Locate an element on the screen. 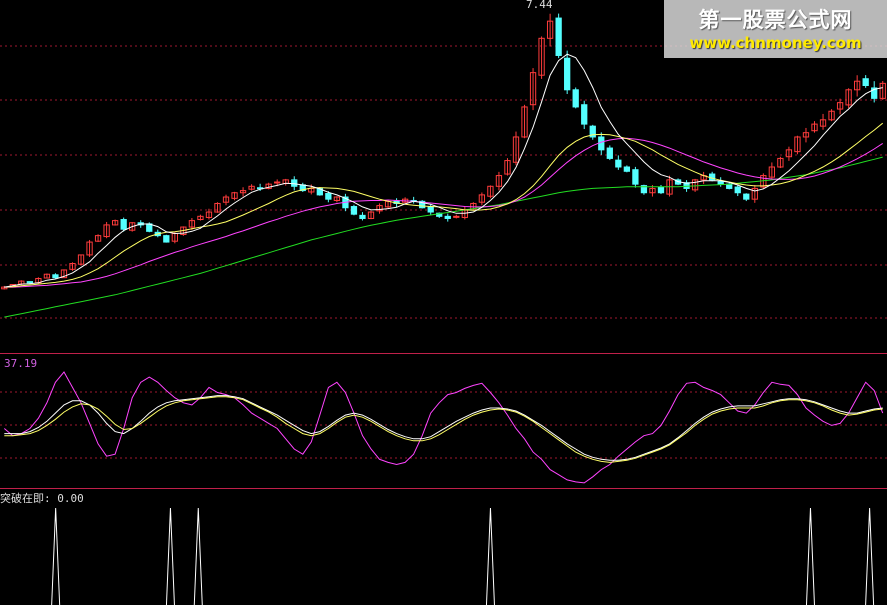 Image resolution: width=887 pixels, height=605 pixels. watermark: 第一股票公式网 www.chnmoney.com is located at coordinates (775, 29).